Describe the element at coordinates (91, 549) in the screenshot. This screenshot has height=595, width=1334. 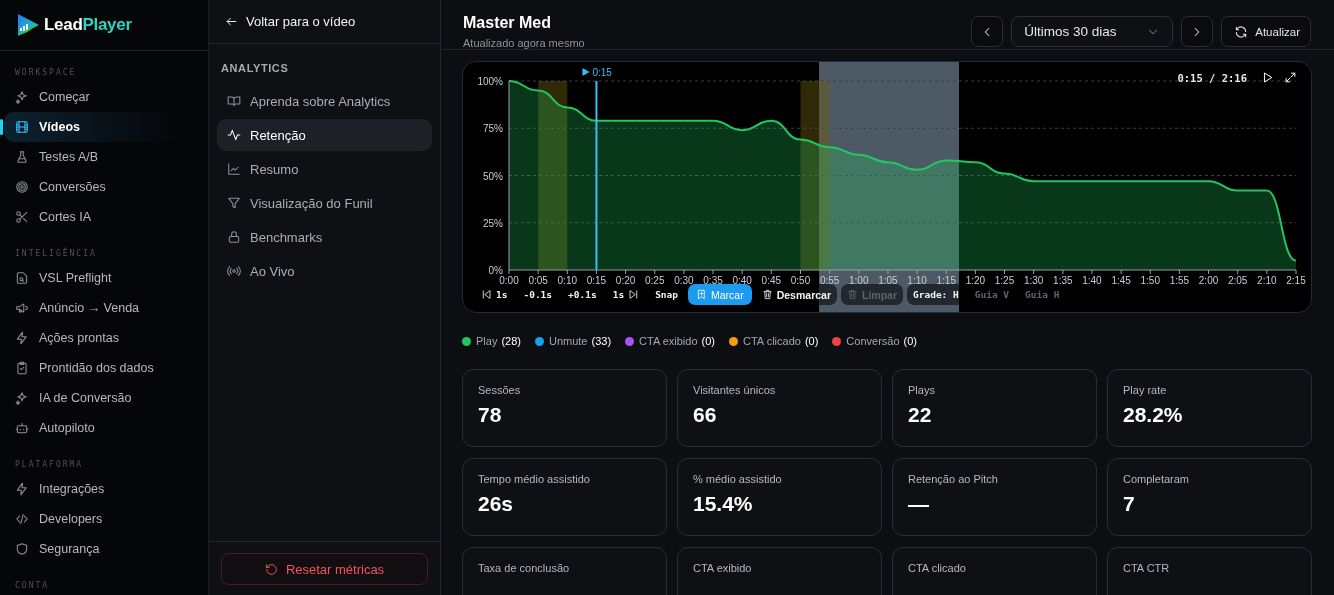
I see `sidebar-item: Segurança` at that location.